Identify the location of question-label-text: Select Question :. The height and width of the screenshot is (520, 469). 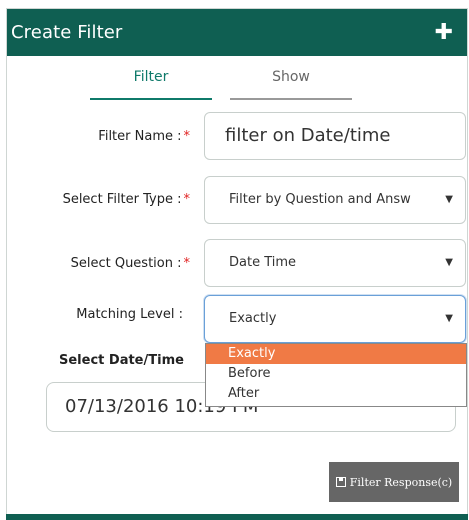
(126, 263).